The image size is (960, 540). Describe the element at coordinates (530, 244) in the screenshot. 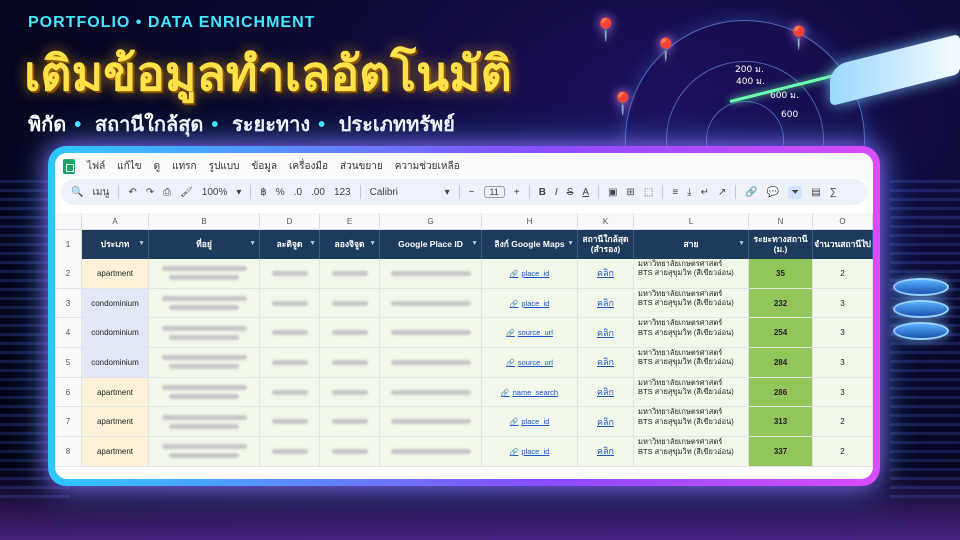

I see `header-cell: ลิงก์ Google Maps ▼` at that location.